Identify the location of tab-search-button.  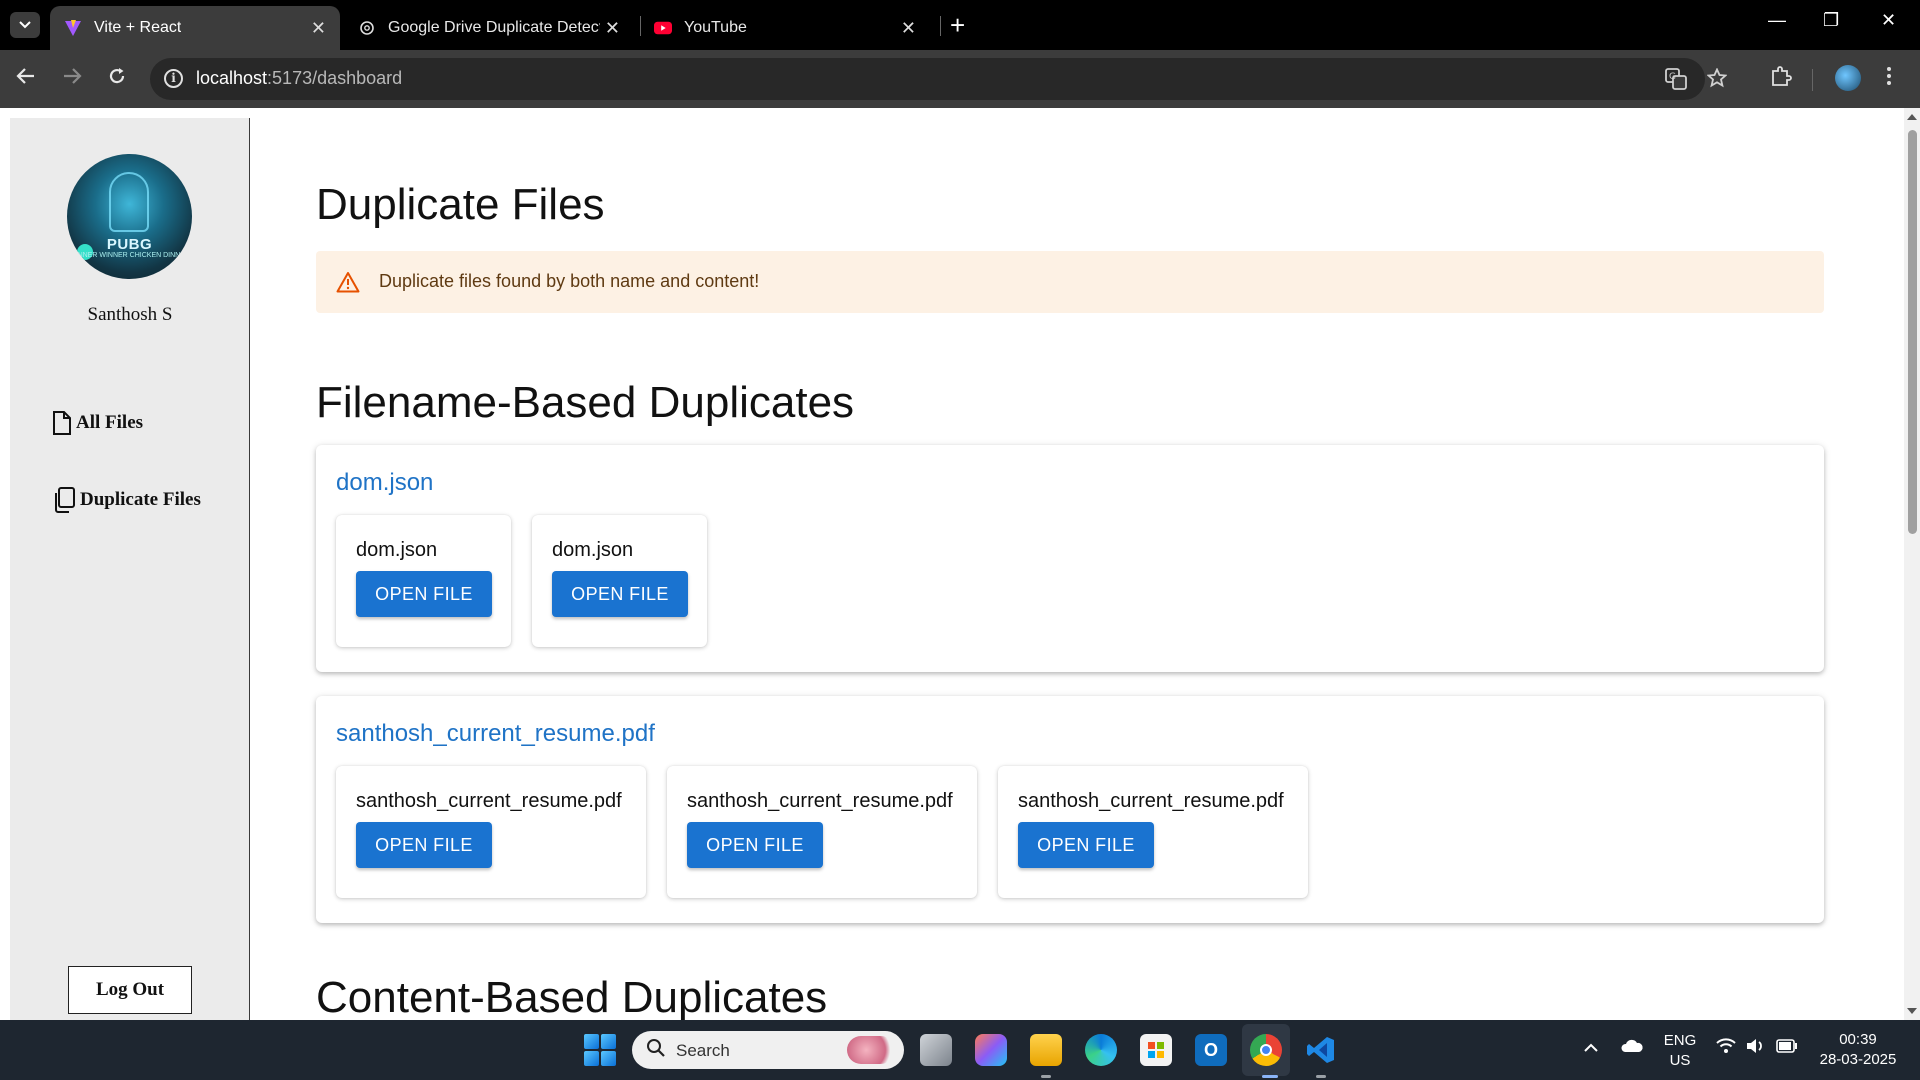
(25, 25).